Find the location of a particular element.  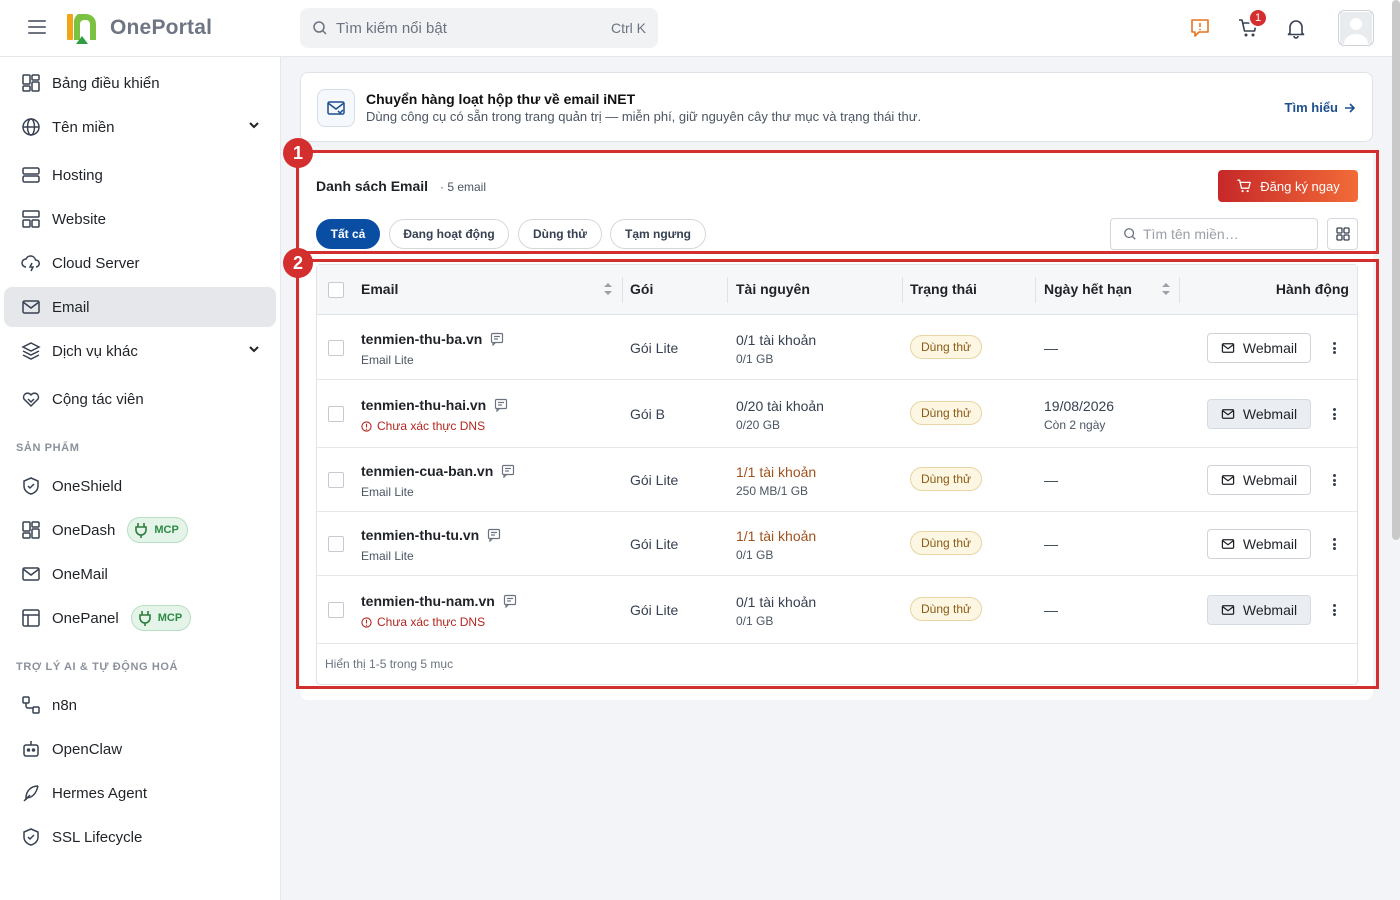

sidebar-item-oneshield: OneShield is located at coordinates (140, 486).